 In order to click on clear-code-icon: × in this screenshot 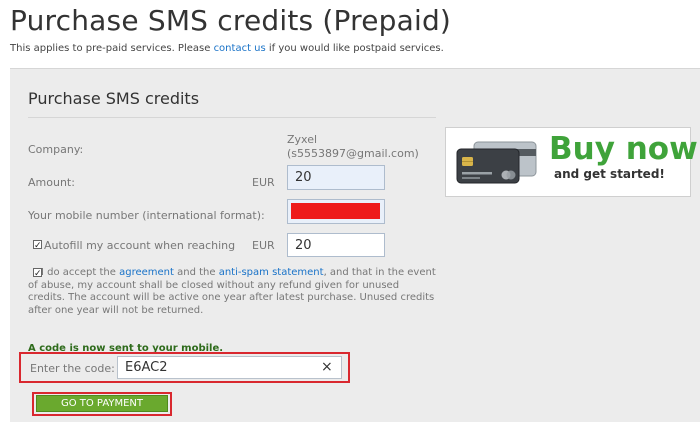, I will do `click(327, 367)`.